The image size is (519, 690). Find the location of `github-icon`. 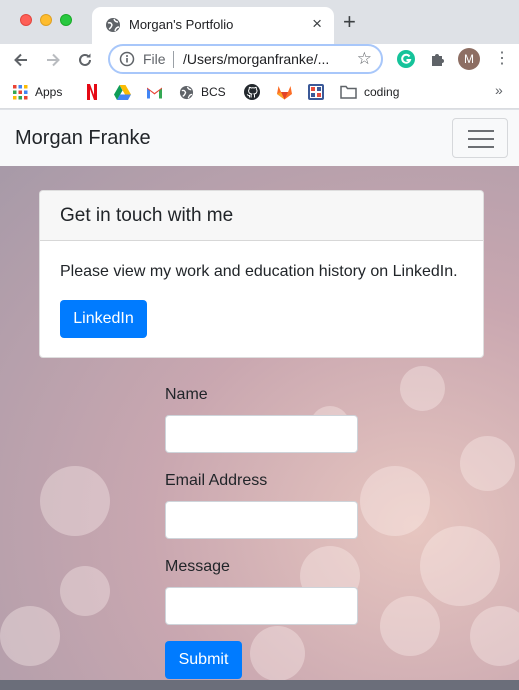

github-icon is located at coordinates (252, 92).